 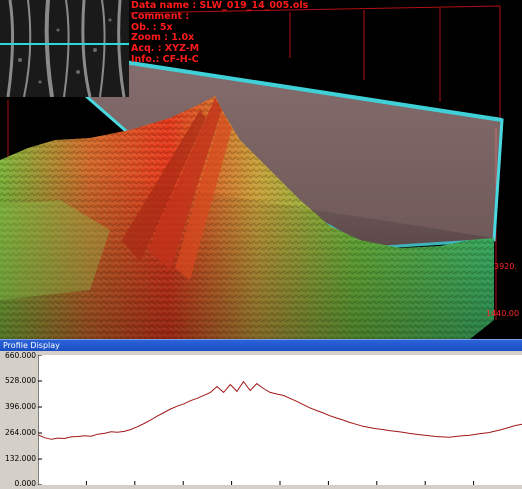 What do you see at coordinates (20, 458) in the screenshot?
I see `y-tick-label: 132.000` at bounding box center [20, 458].